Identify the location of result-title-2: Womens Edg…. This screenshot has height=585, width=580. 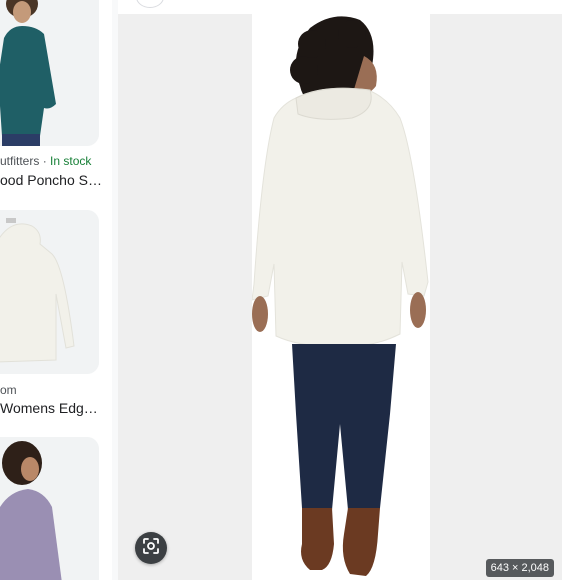
(49, 408).